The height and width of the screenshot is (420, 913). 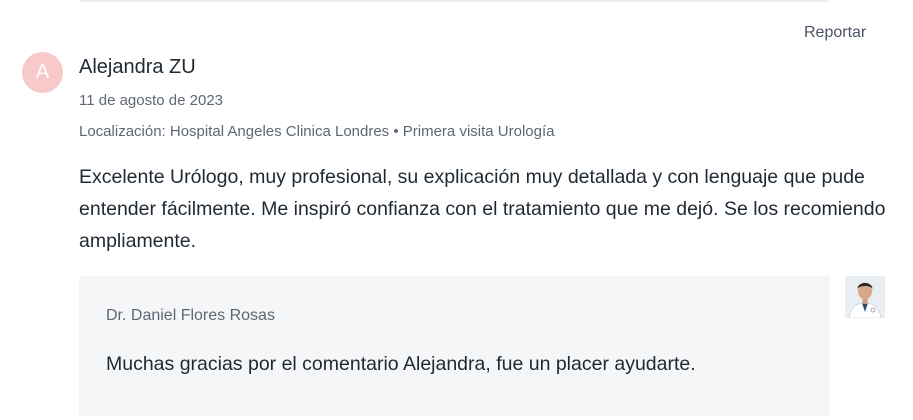 What do you see at coordinates (190, 315) in the screenshot?
I see `reply-doctor-name: Dr. Daniel Flores Rosas` at bounding box center [190, 315].